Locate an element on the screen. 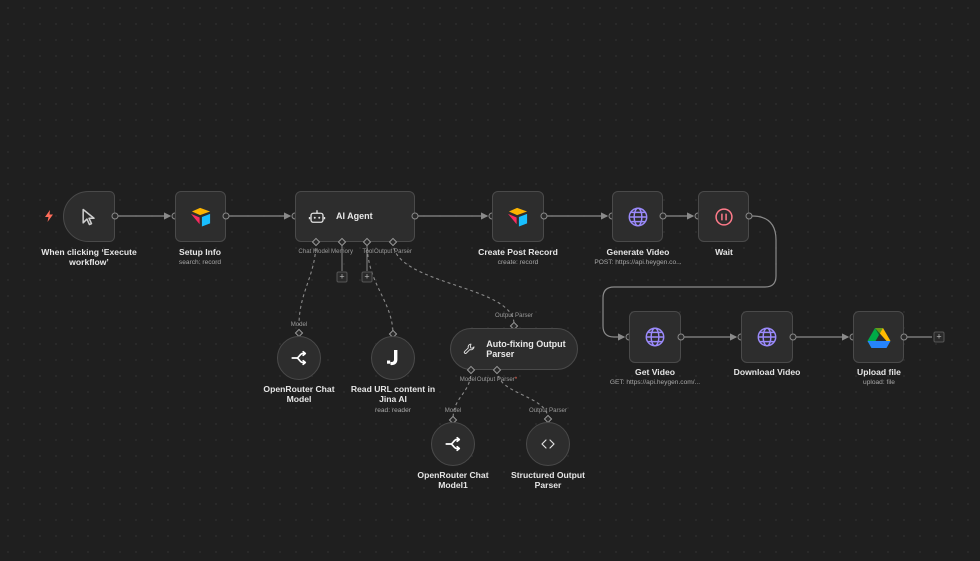  google-drive-icon is located at coordinates (878, 337).